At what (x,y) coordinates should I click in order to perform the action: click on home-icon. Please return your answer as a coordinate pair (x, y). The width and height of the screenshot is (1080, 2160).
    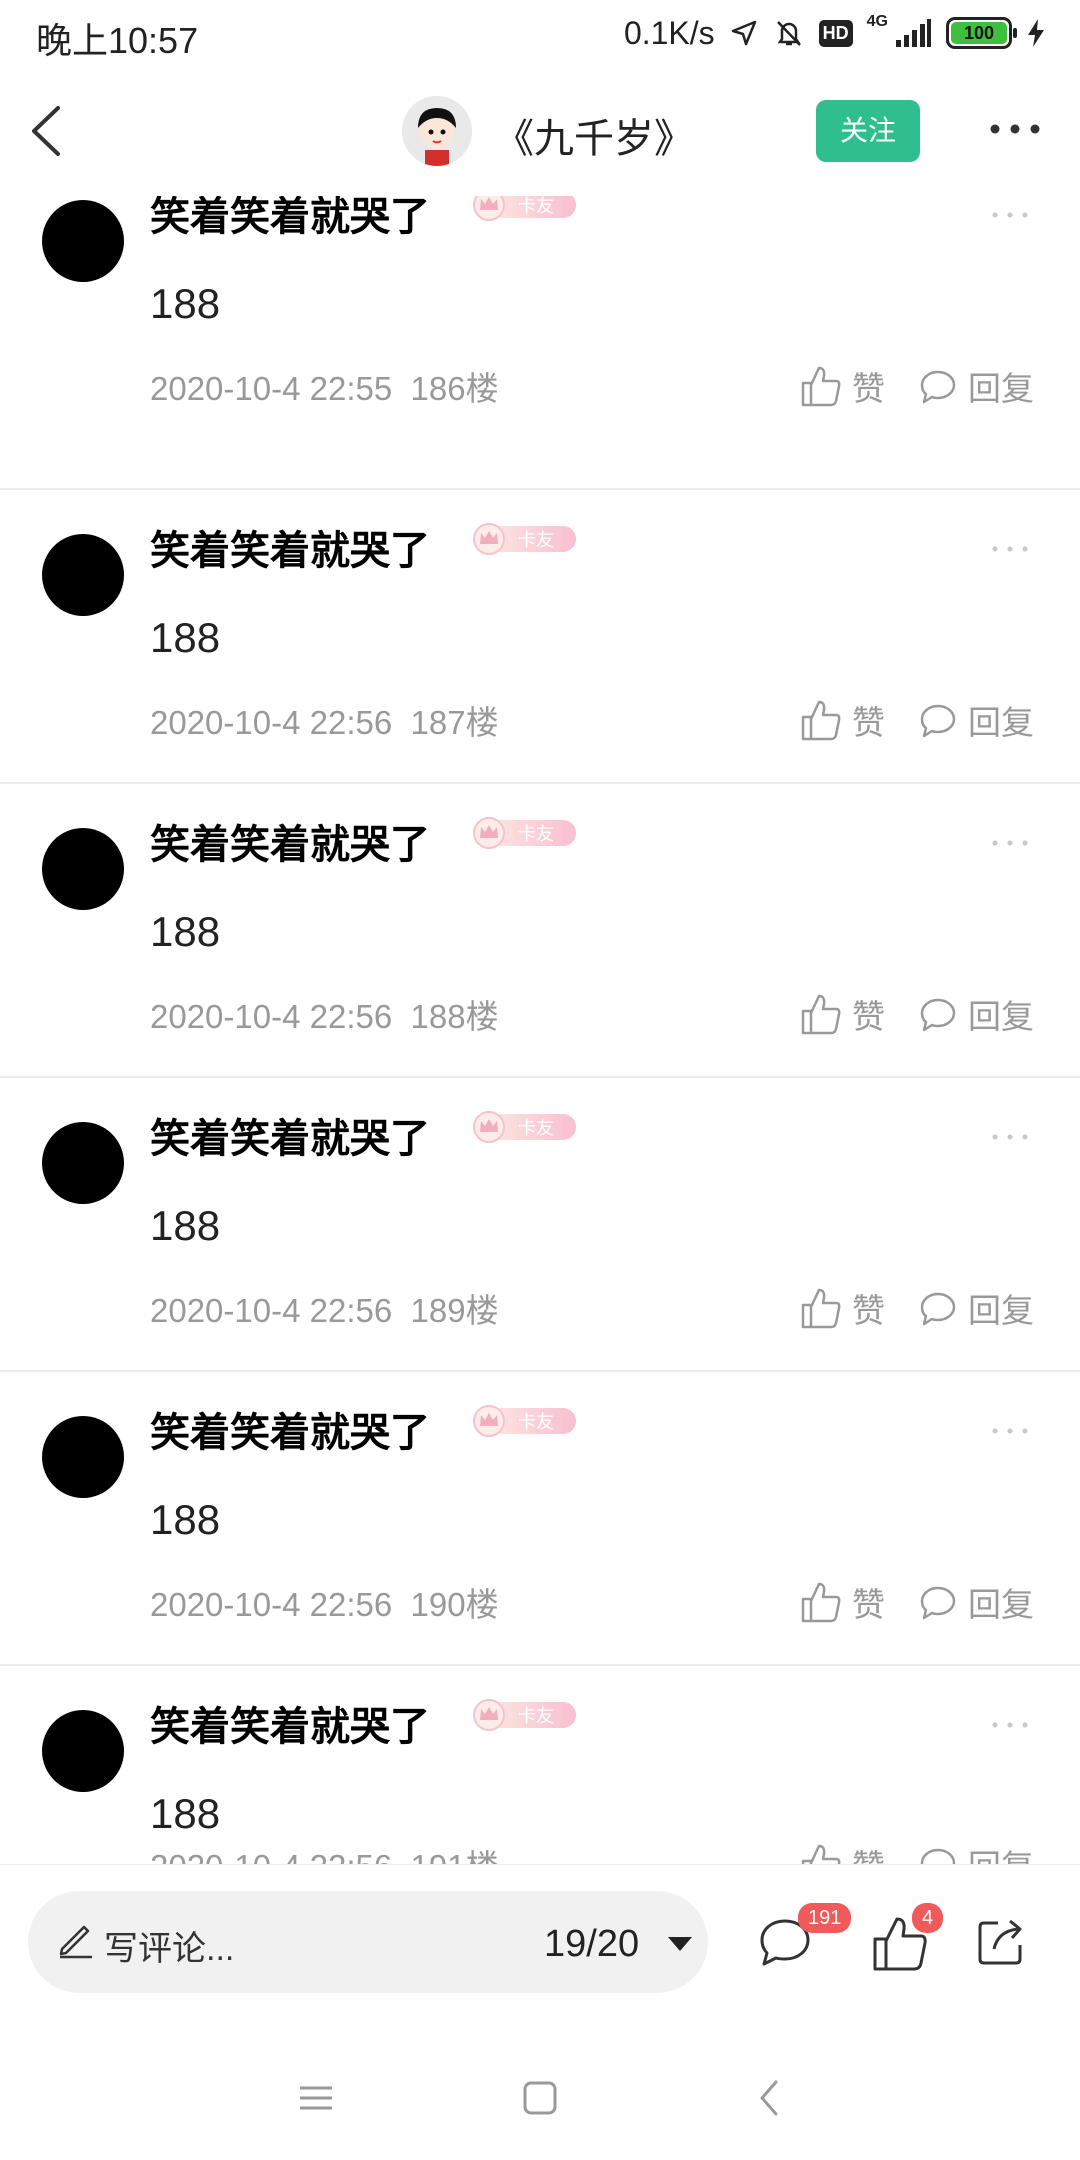
    Looking at the image, I should click on (540, 2098).